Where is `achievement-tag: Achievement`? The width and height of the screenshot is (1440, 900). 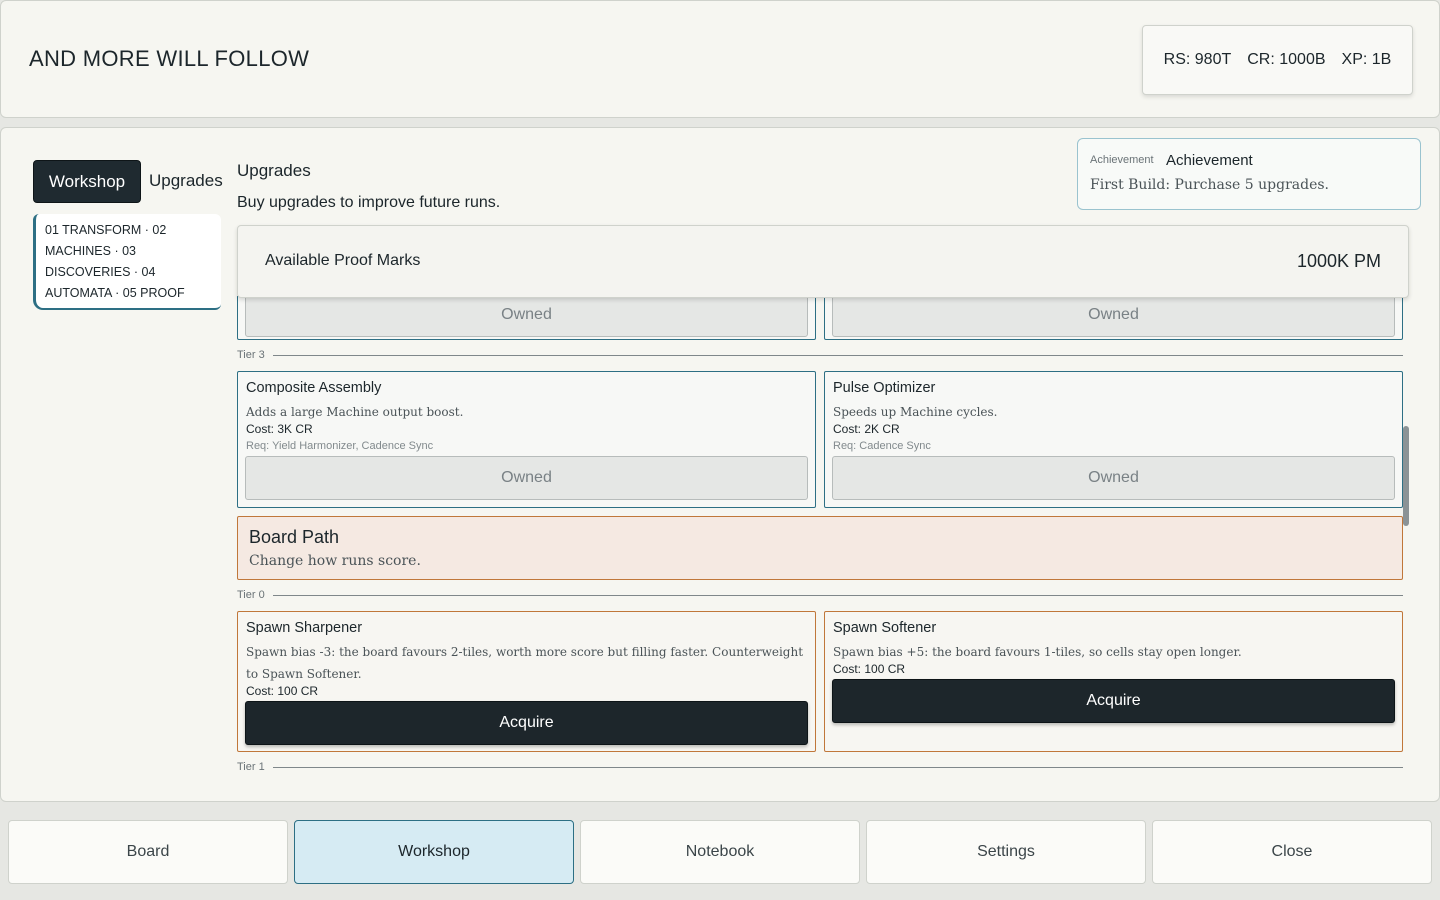 achievement-tag: Achievement is located at coordinates (1122, 160).